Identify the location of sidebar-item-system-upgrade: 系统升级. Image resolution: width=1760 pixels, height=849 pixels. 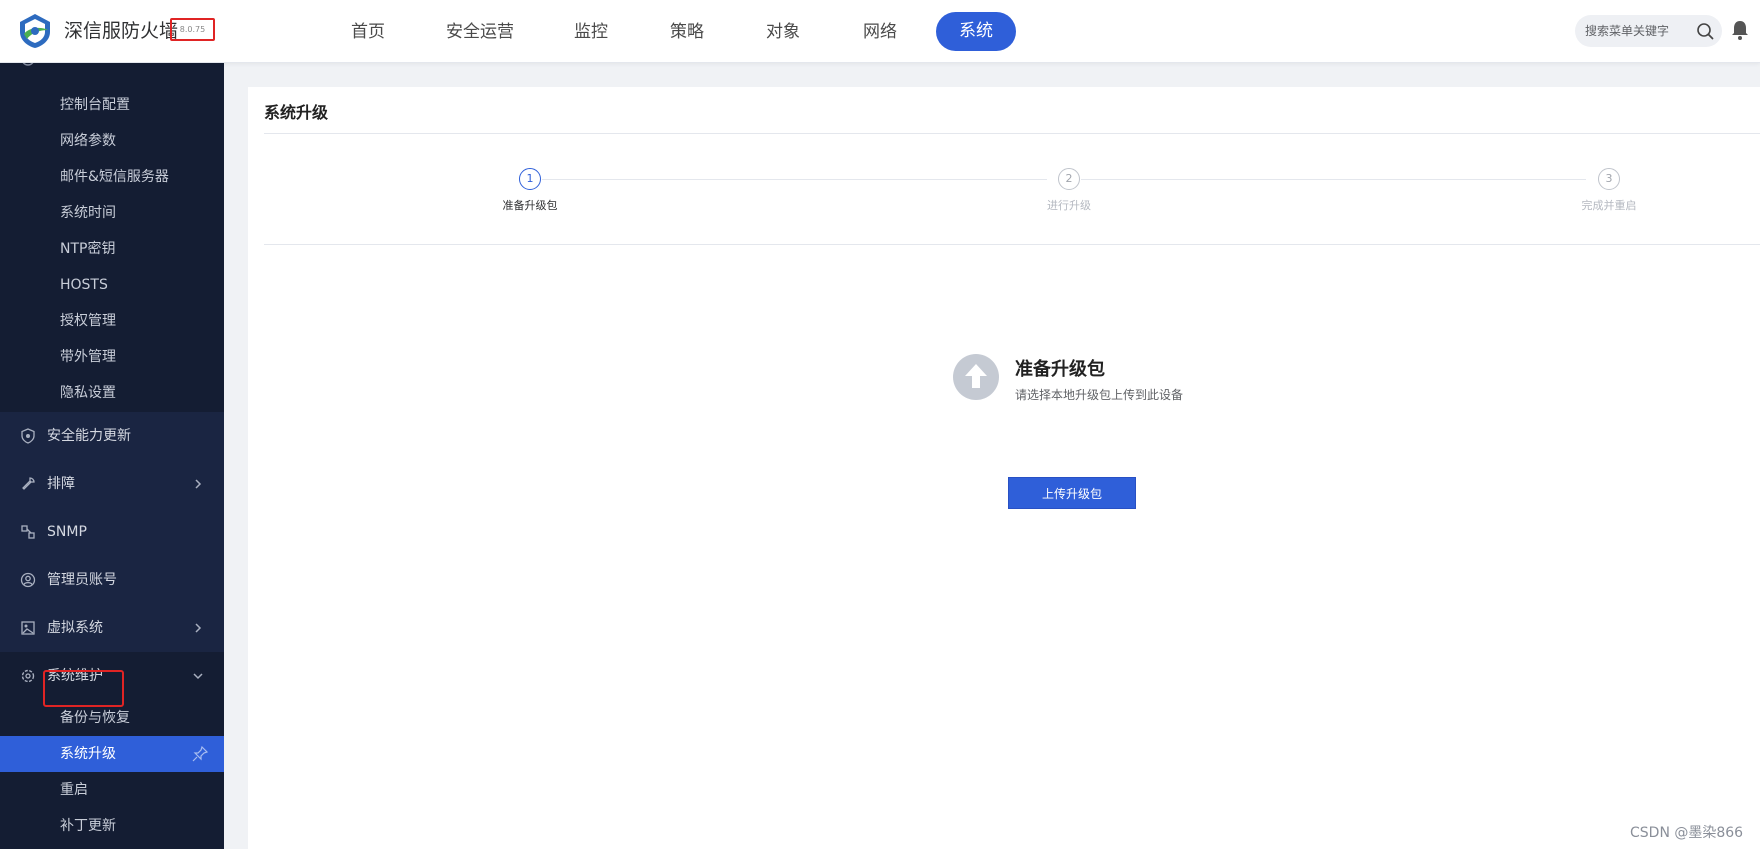
(112, 754).